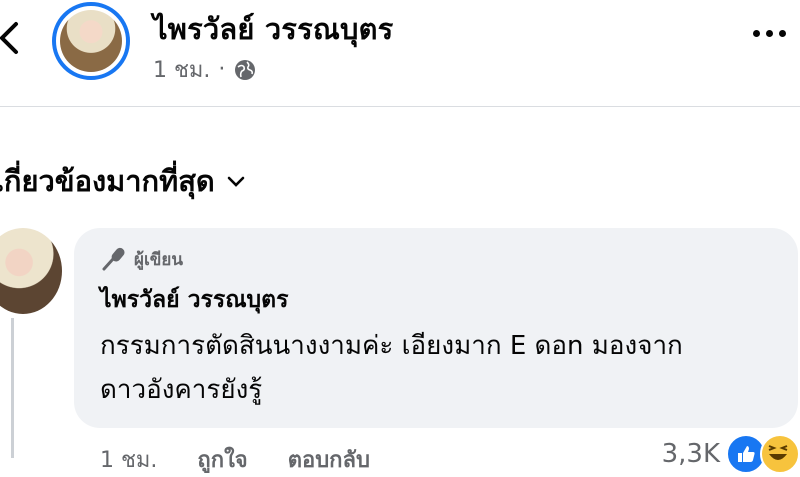 Image resolution: width=800 pixels, height=477 pixels. Describe the element at coordinates (158, 259) in the screenshot. I see `author-badge-label: ผู้เขียน` at that location.